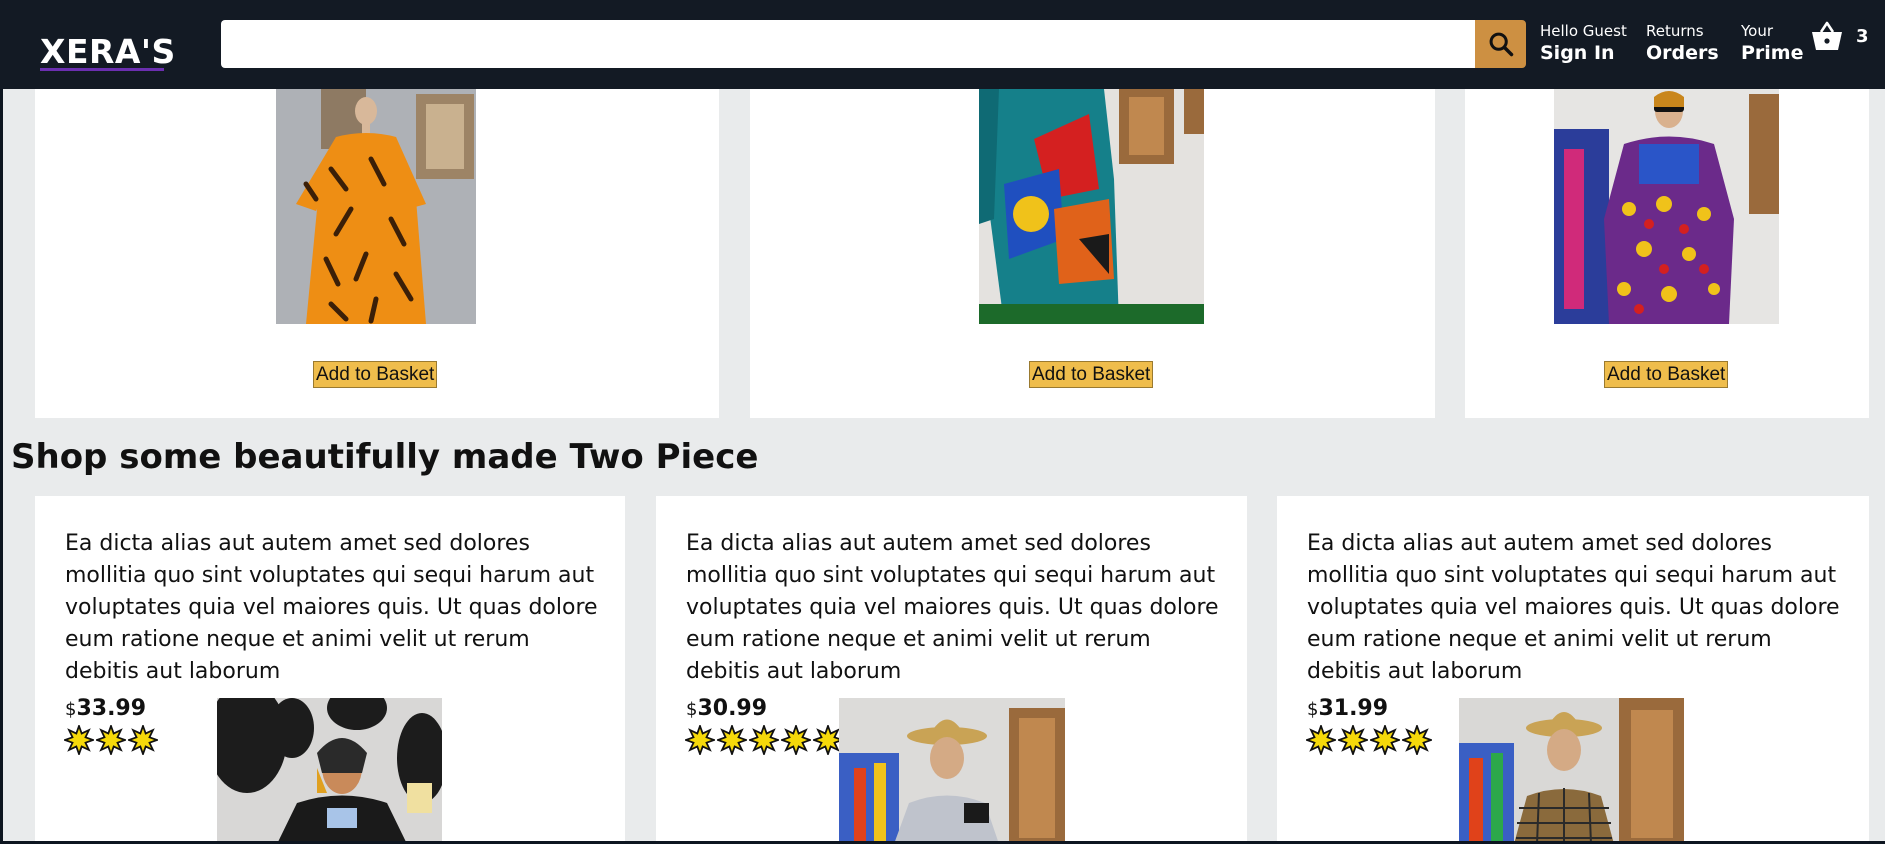 This screenshot has width=1885, height=844. Describe the element at coordinates (1862, 36) in the screenshot. I see `basket-count: 3` at that location.